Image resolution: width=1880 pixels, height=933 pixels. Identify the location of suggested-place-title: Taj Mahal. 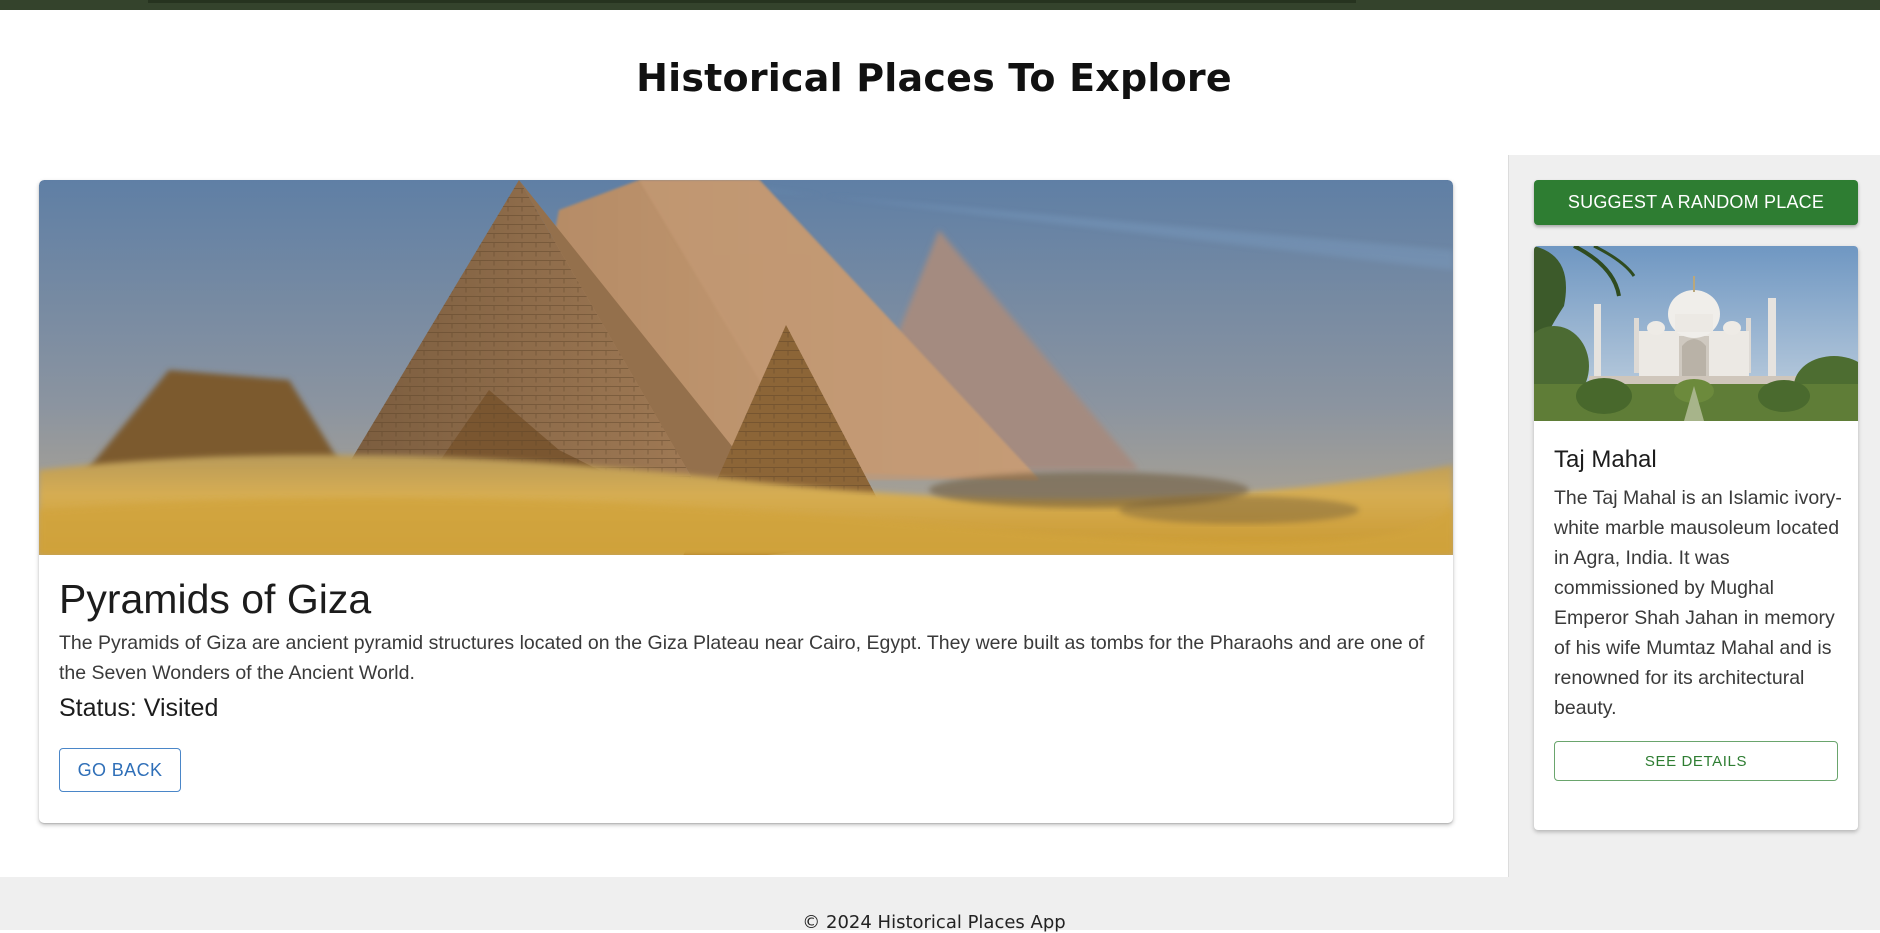
(1605, 459).